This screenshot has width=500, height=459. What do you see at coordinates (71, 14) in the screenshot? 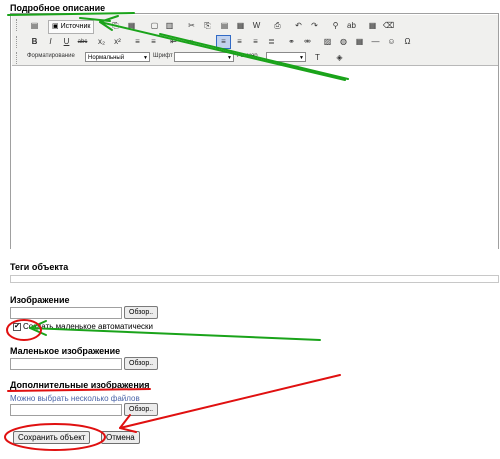
I see `green-underline` at bounding box center [71, 14].